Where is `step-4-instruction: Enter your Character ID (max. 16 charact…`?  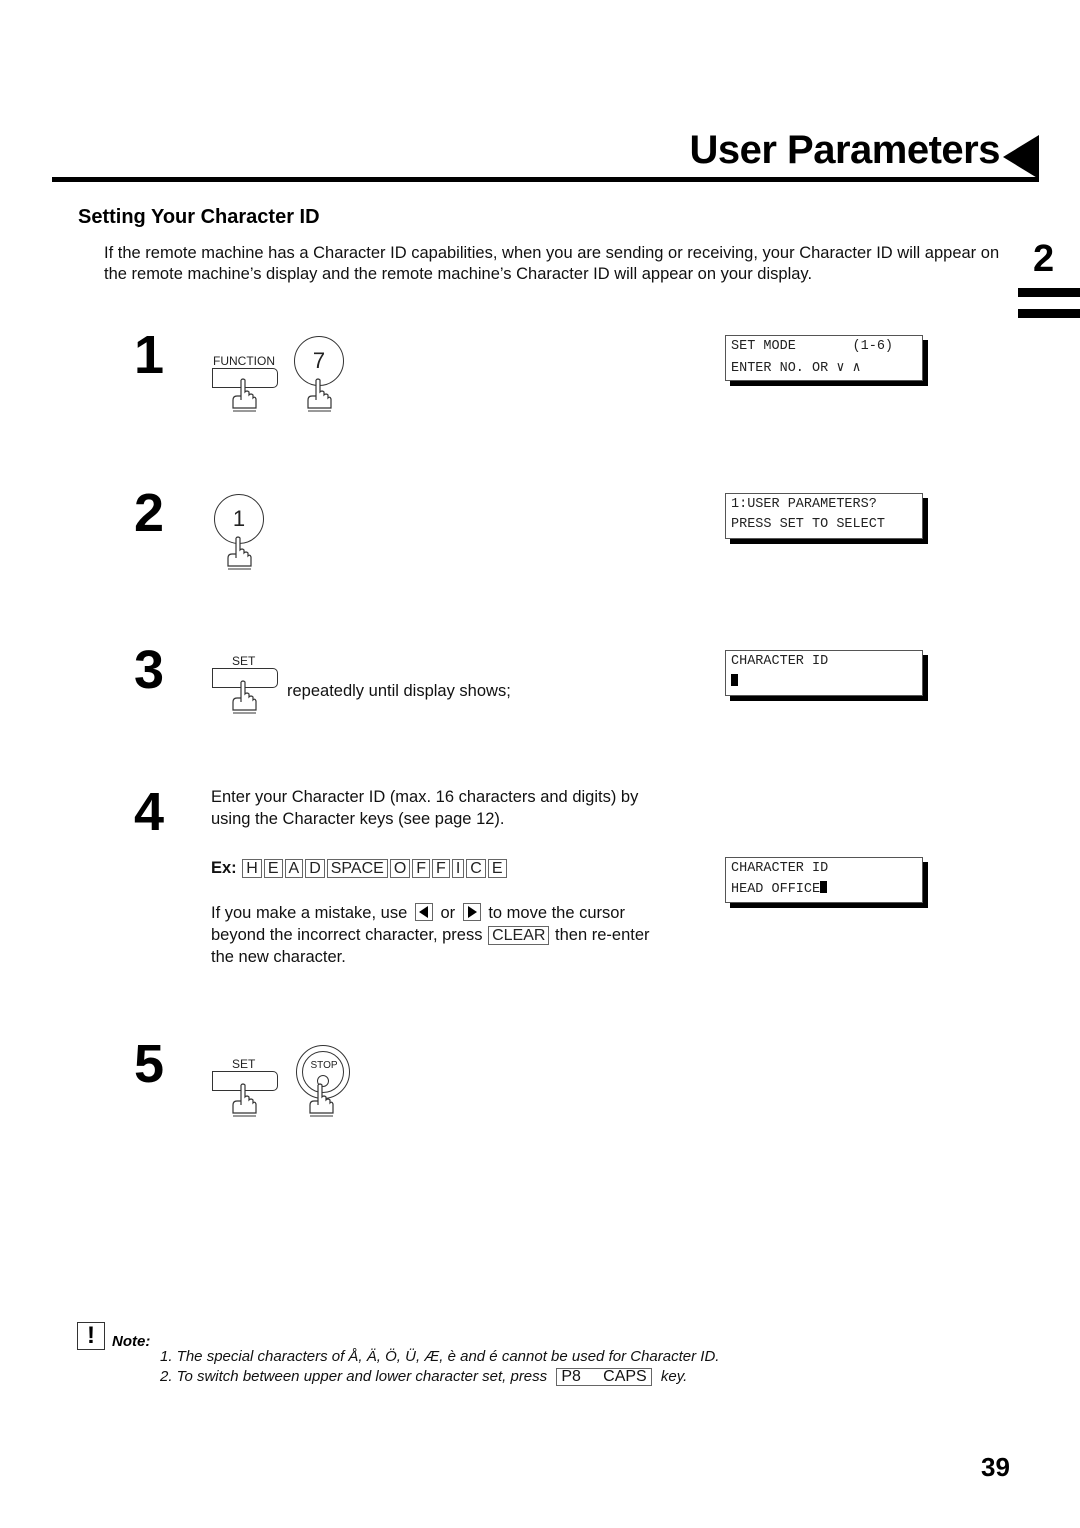 step-4-instruction: Enter your Character ID (max. 16 charact… is located at coordinates (425, 808).